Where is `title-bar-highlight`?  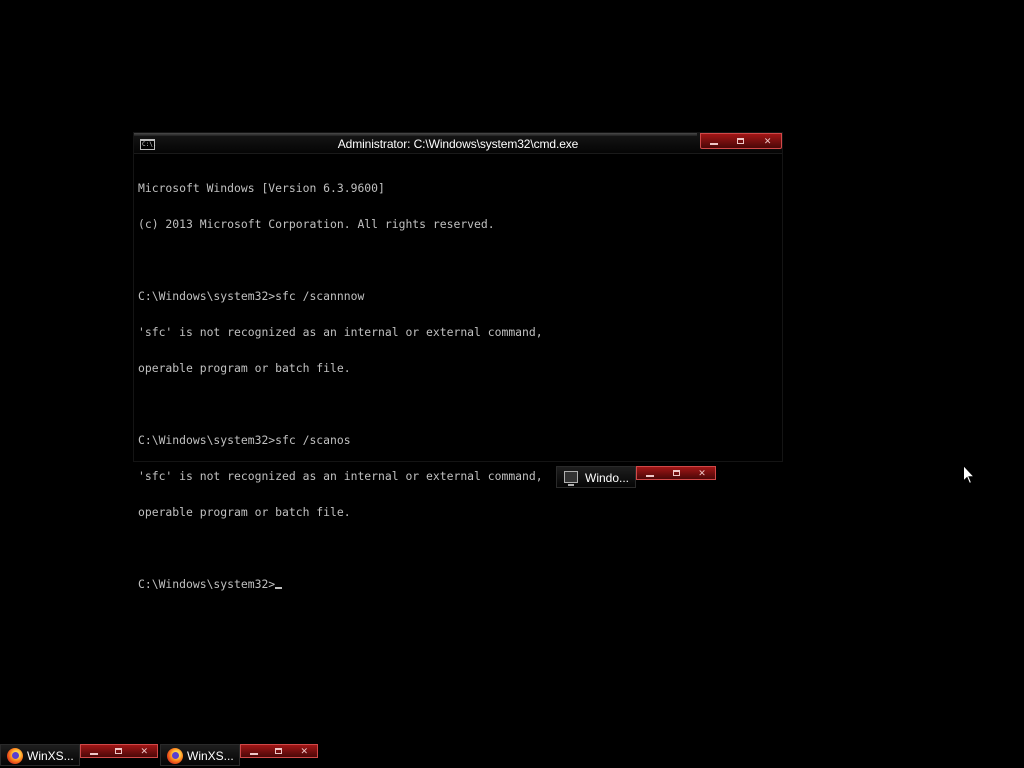
title-bar-highlight is located at coordinates (415, 134).